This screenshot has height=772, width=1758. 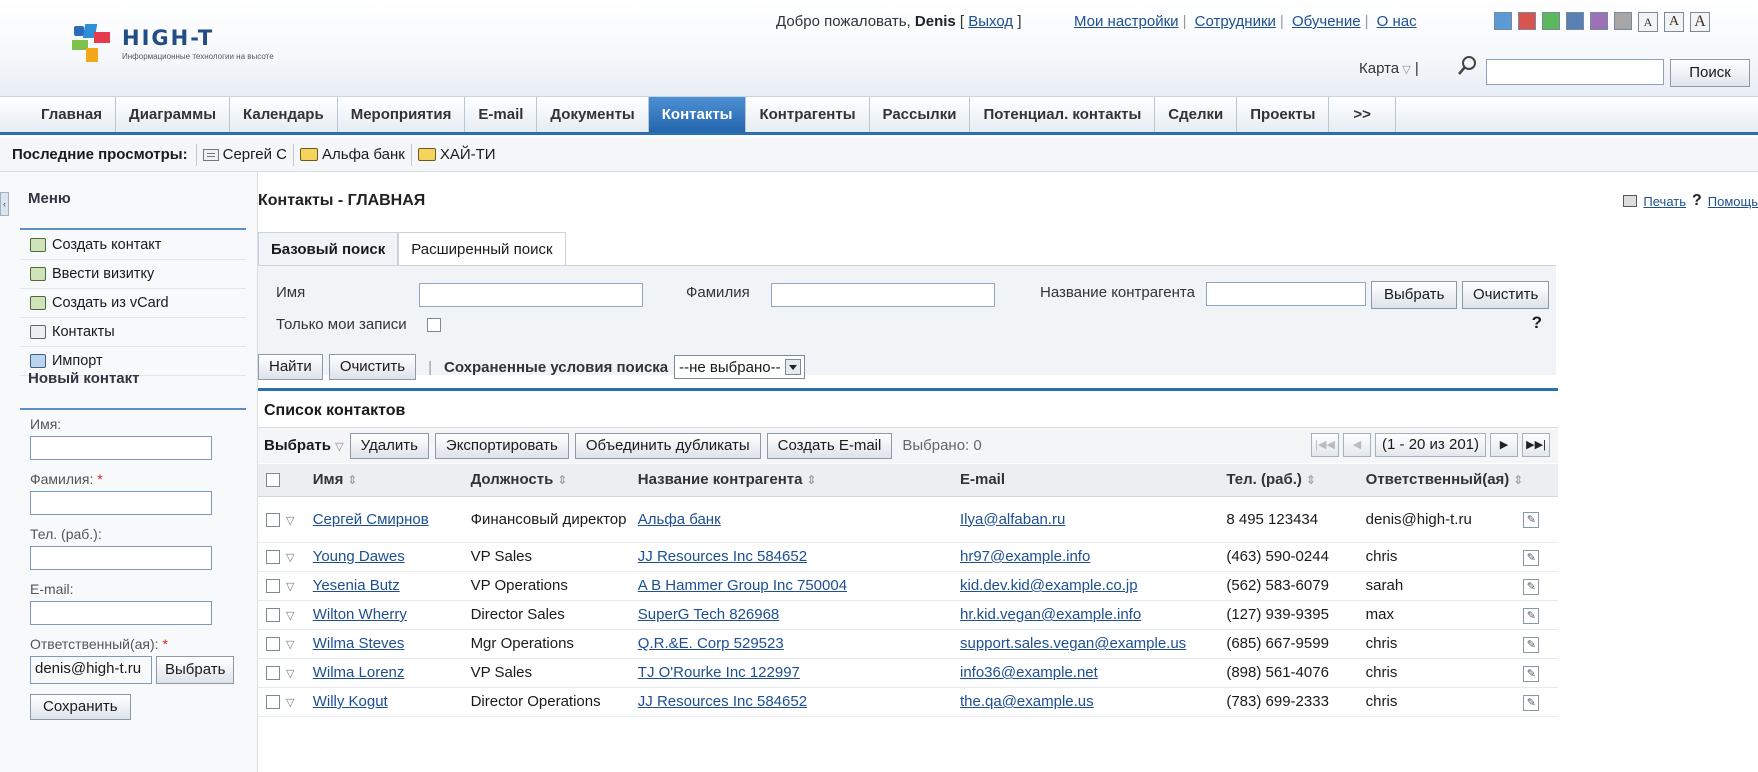 I want to click on search-icon, so click(x=1467, y=66).